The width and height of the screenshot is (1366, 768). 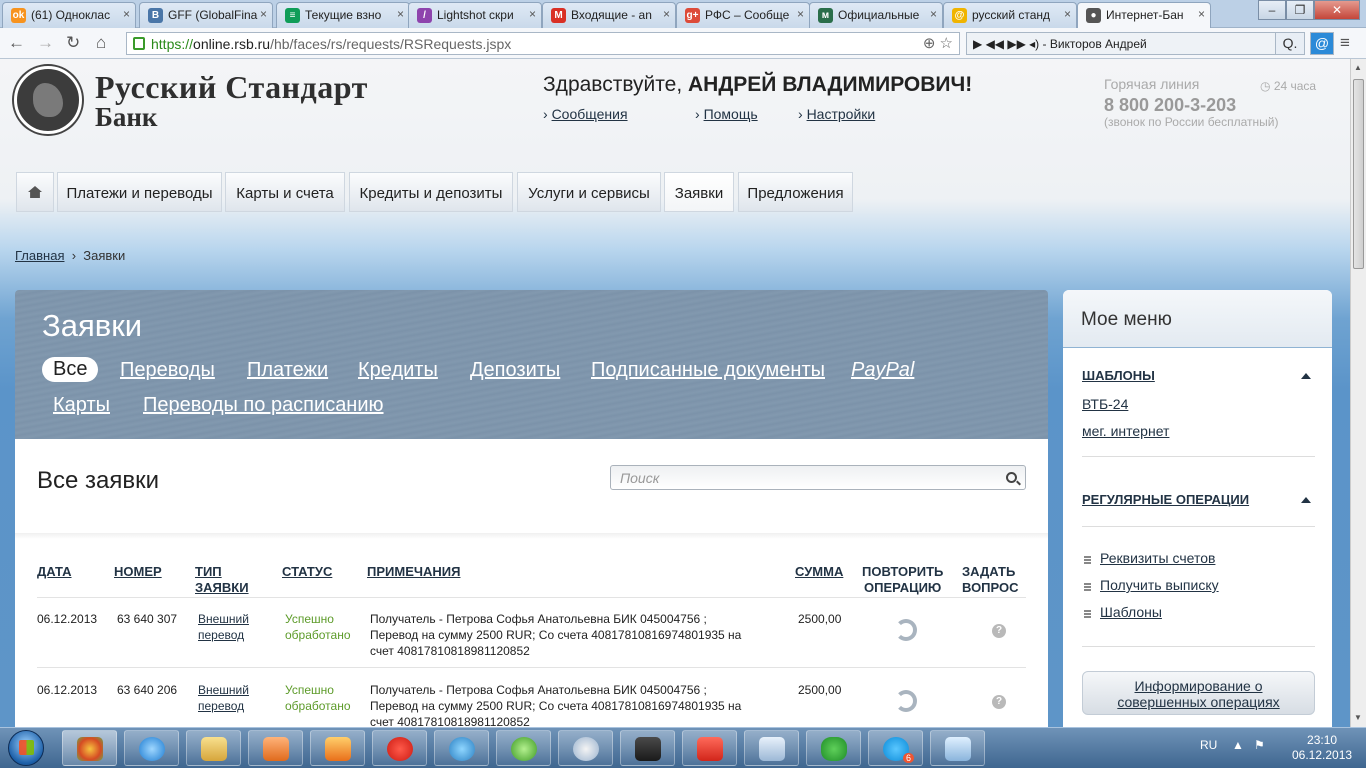 What do you see at coordinates (795, 192) in the screenshot?
I see `menu-offers: Предложения` at bounding box center [795, 192].